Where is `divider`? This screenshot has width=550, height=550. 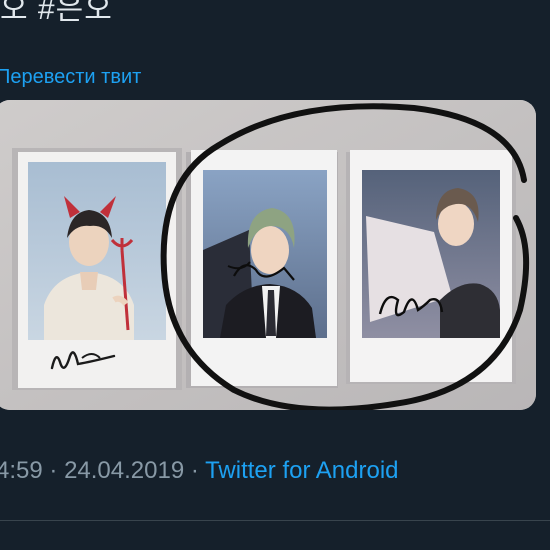
divider is located at coordinates (275, 520).